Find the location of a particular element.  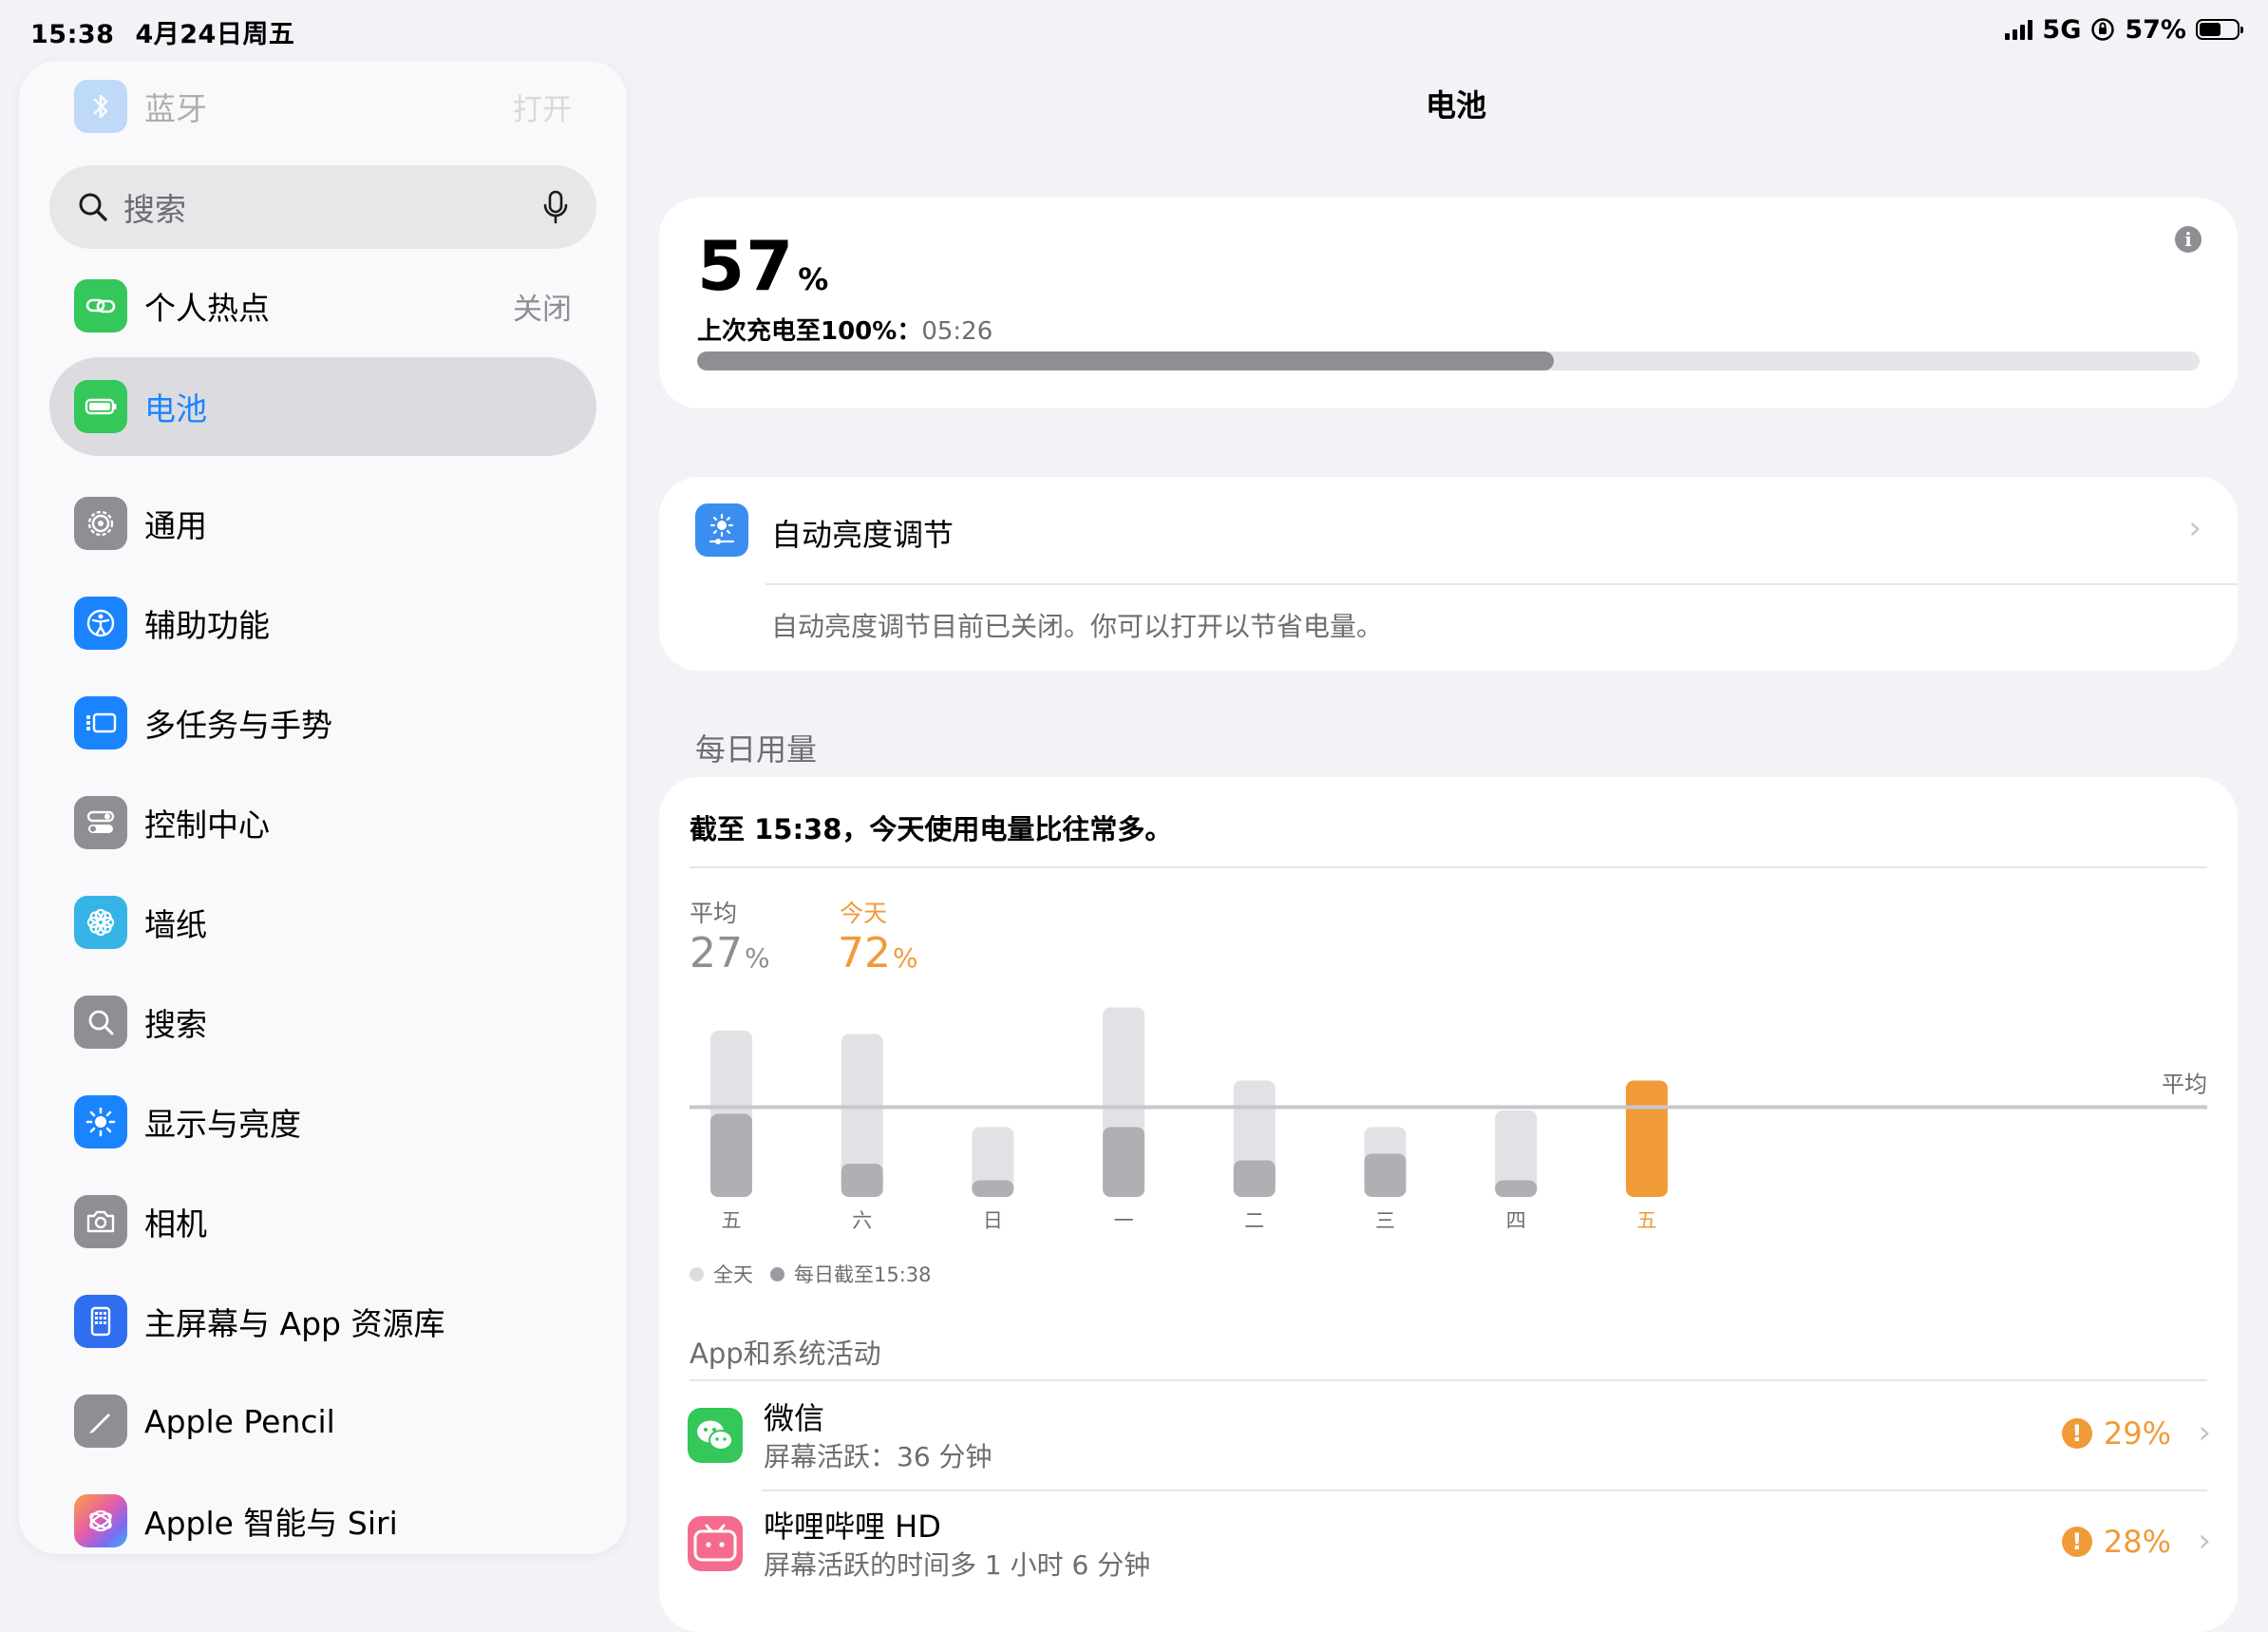

sidebar-item-label: 相机 is located at coordinates (176, 1224).